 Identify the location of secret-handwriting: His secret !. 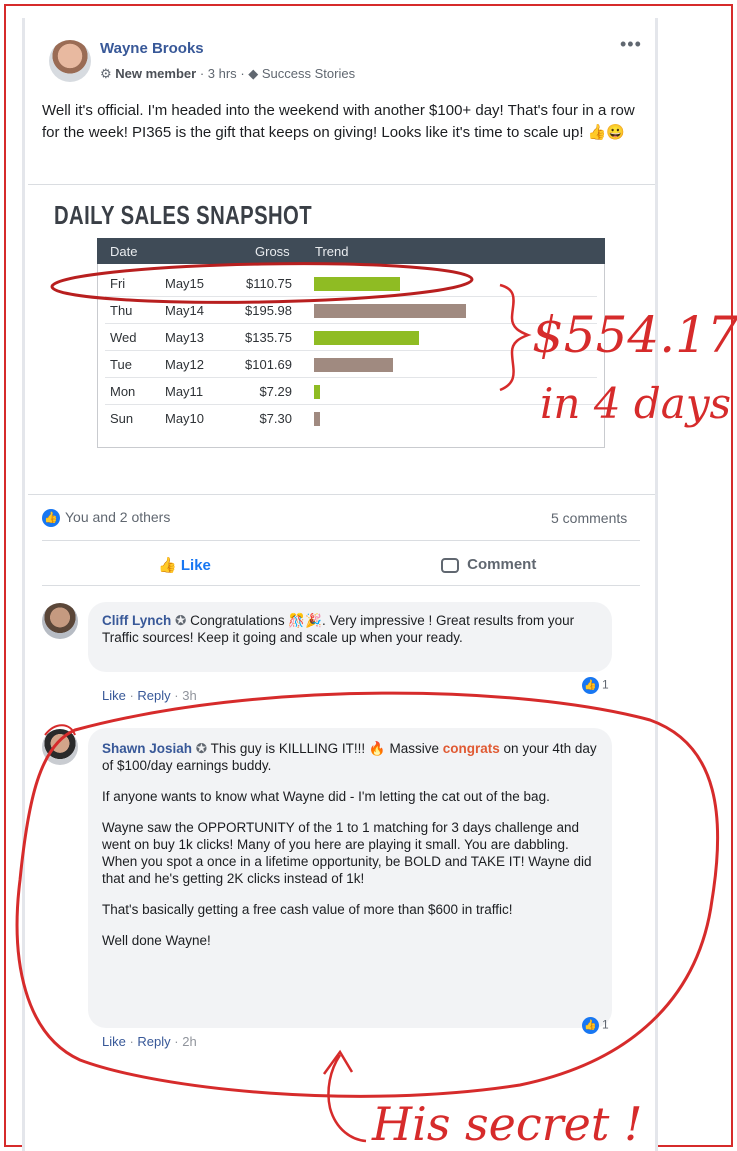
(506, 1124).